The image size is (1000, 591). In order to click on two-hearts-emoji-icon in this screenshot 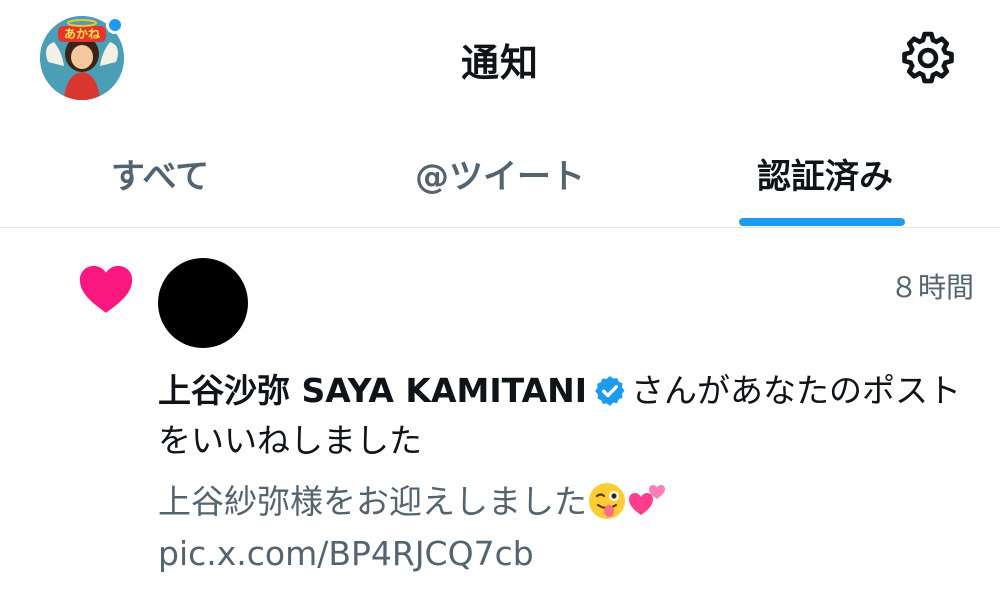, I will do `click(647, 500)`.